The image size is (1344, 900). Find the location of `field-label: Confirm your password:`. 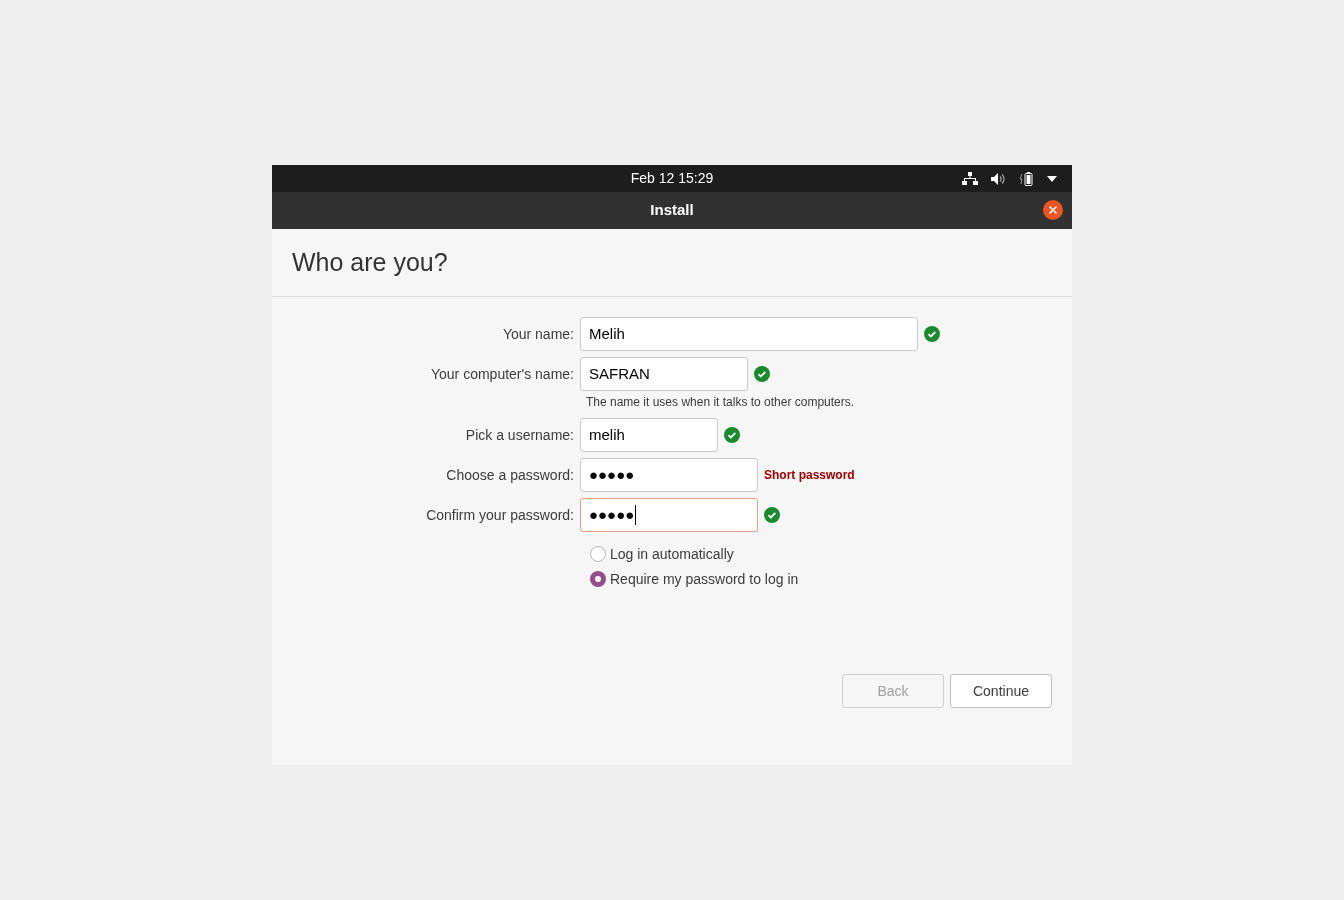

field-label: Confirm your password: is located at coordinates (500, 514).